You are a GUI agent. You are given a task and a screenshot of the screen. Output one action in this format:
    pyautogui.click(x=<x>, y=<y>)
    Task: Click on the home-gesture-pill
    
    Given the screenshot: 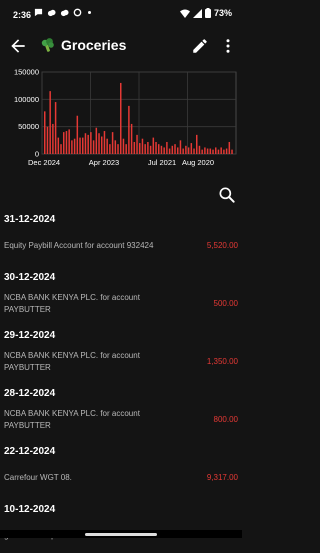 What is the action you would take?
    pyautogui.click(x=121, y=534)
    